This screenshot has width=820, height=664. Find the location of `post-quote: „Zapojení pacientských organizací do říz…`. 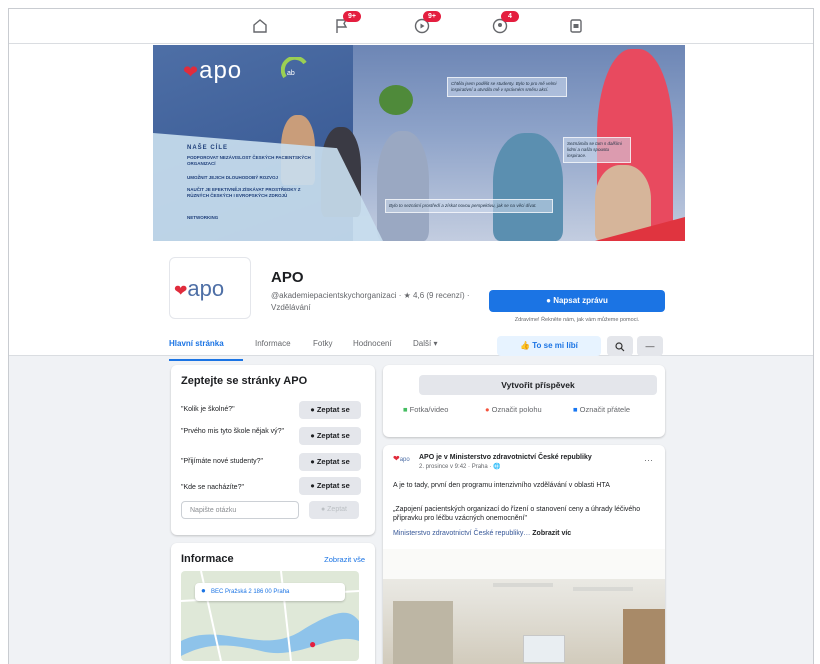

post-quote: „Zapojení pacientských organizací do říz… is located at coordinates (517, 514).